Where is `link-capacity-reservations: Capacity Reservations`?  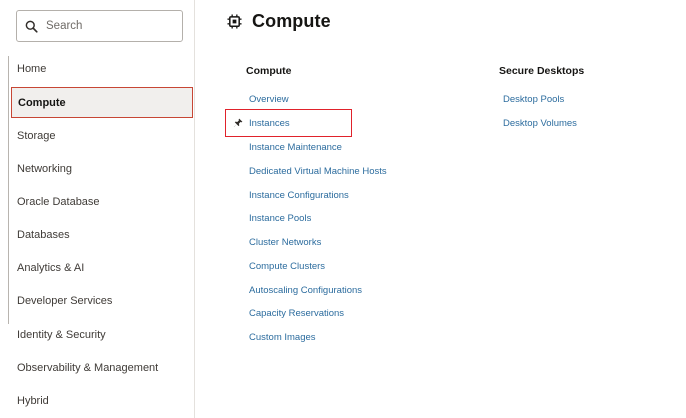 link-capacity-reservations: Capacity Reservations is located at coordinates (296, 313).